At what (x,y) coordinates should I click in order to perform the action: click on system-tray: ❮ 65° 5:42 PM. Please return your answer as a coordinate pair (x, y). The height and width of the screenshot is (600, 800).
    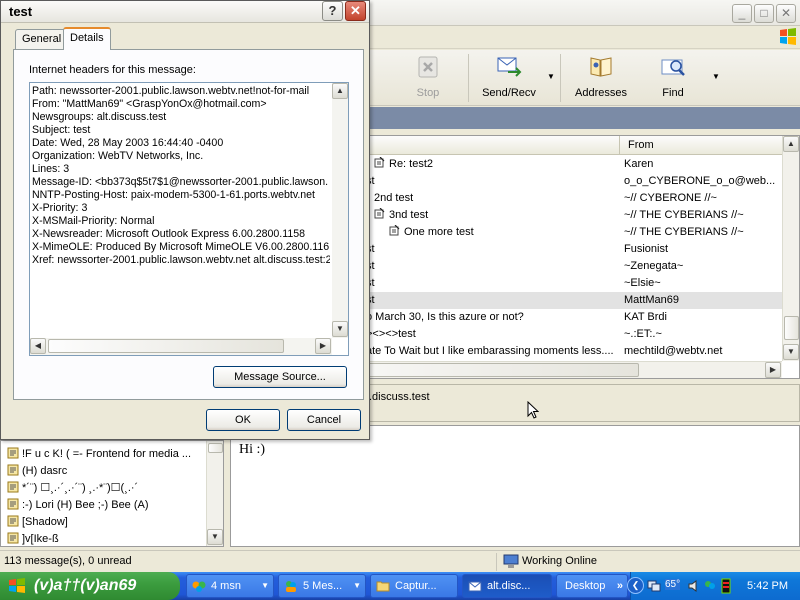
    Looking at the image, I should click on (713, 586).